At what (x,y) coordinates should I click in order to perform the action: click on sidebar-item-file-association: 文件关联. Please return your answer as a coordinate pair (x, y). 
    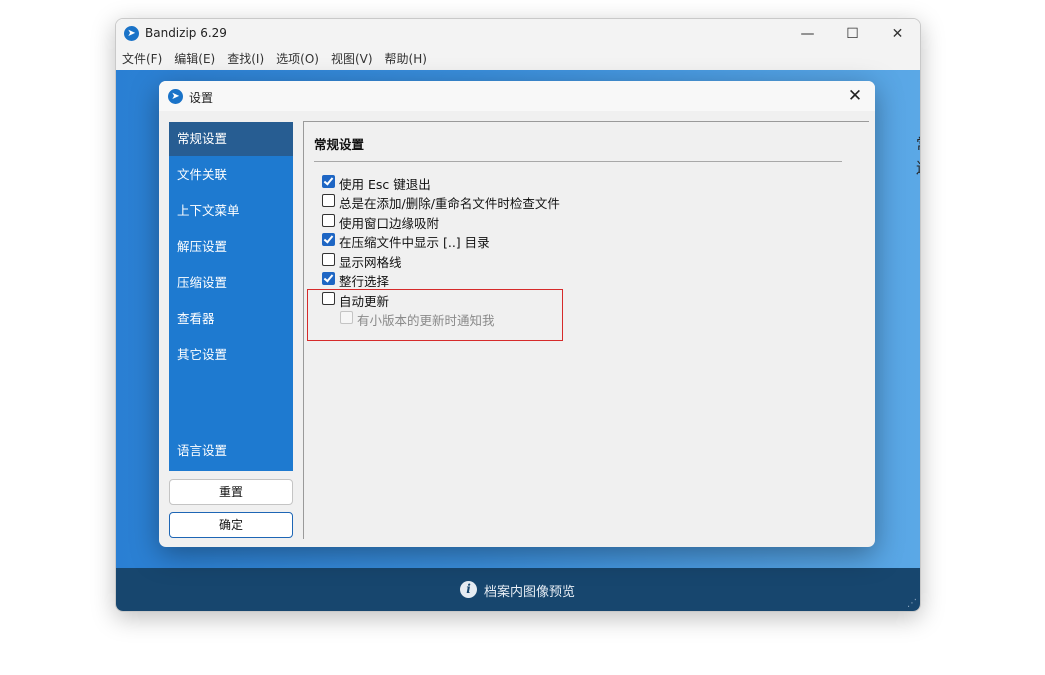
    Looking at the image, I should click on (231, 175).